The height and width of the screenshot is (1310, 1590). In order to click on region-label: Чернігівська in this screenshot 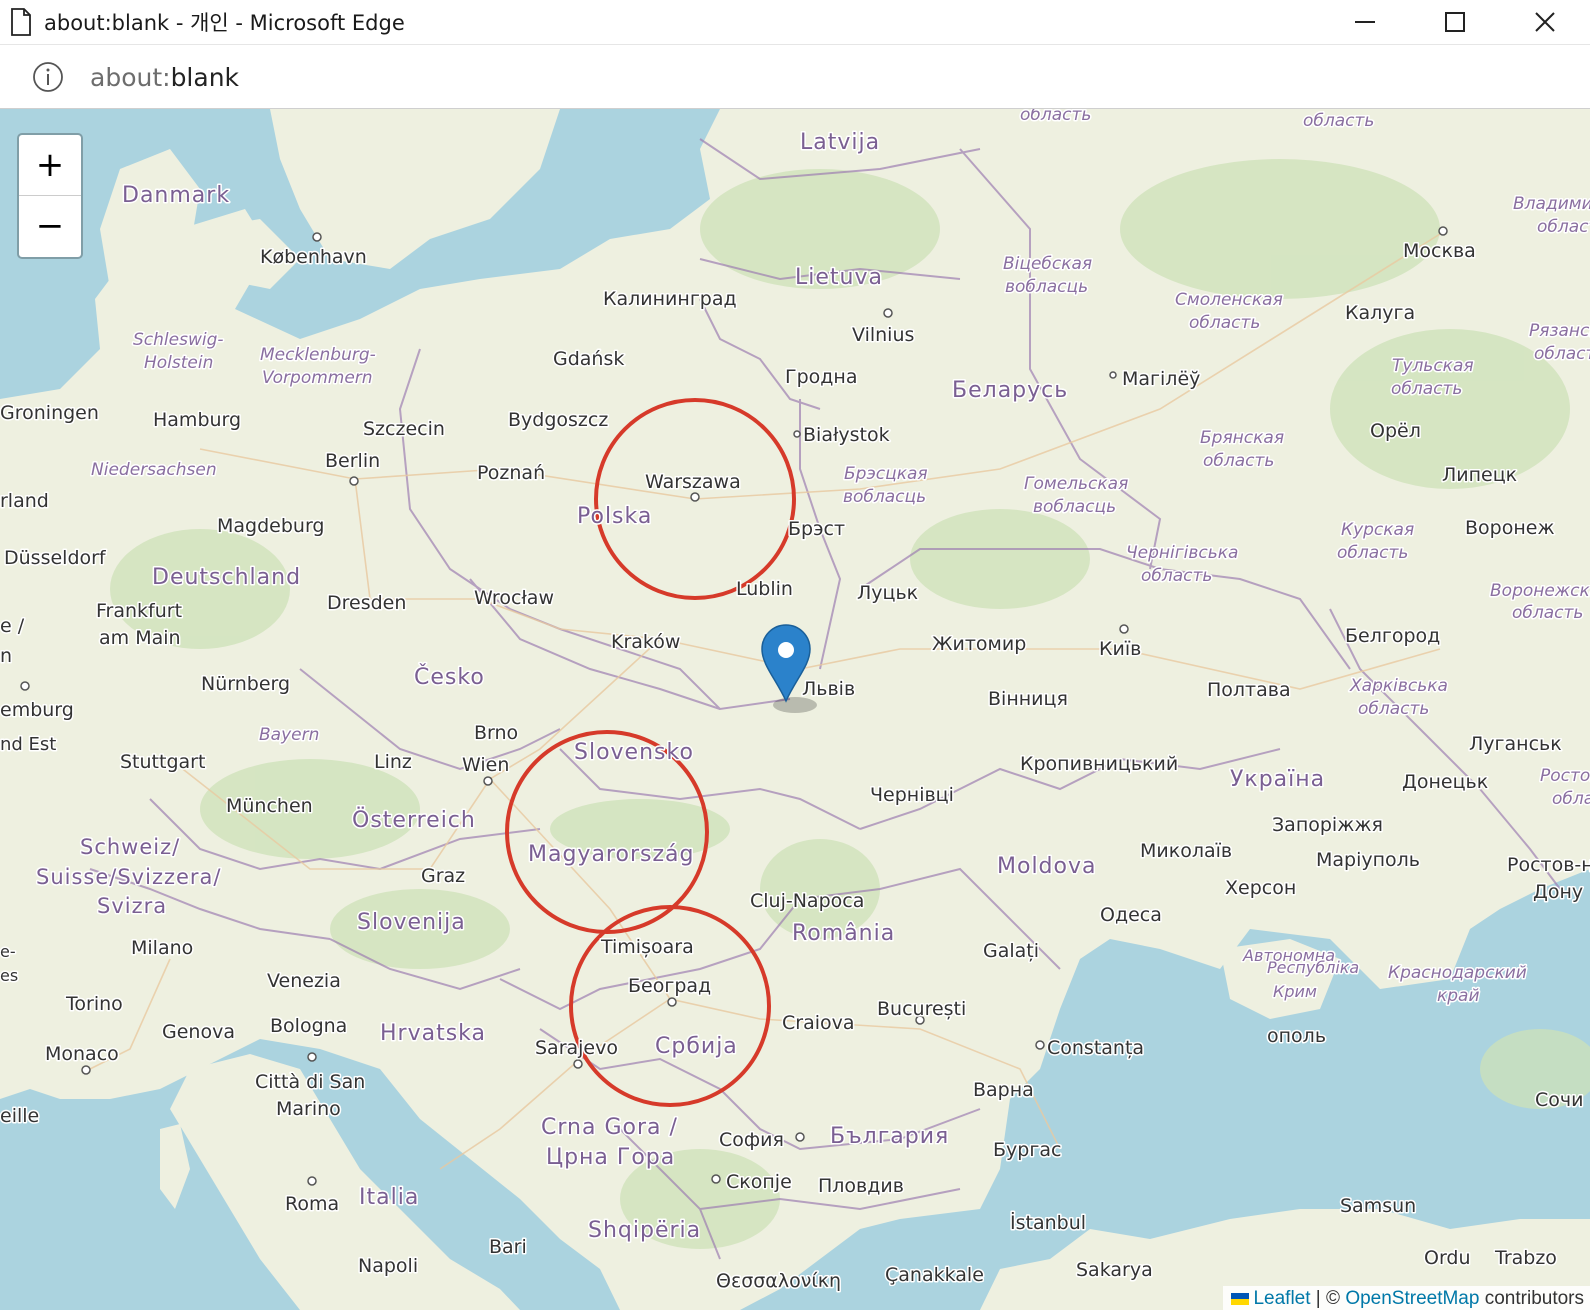, I will do `click(1182, 553)`.